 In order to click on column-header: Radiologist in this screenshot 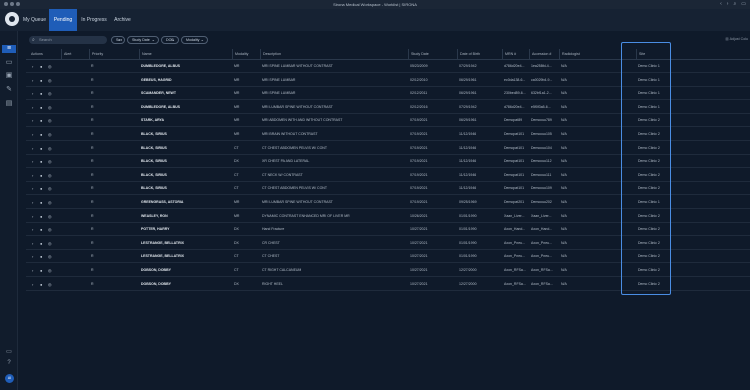, I will do `click(589, 54)`.